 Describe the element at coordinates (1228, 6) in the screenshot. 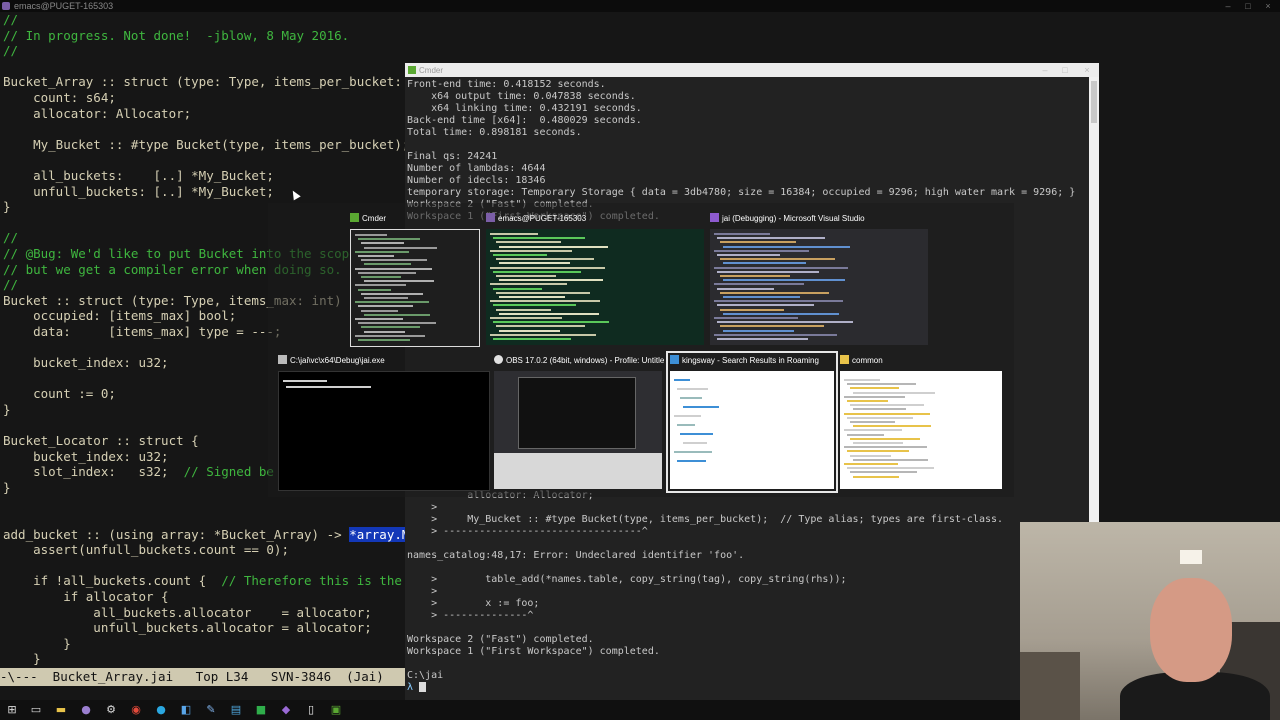

I see `minimize-button: –` at that location.